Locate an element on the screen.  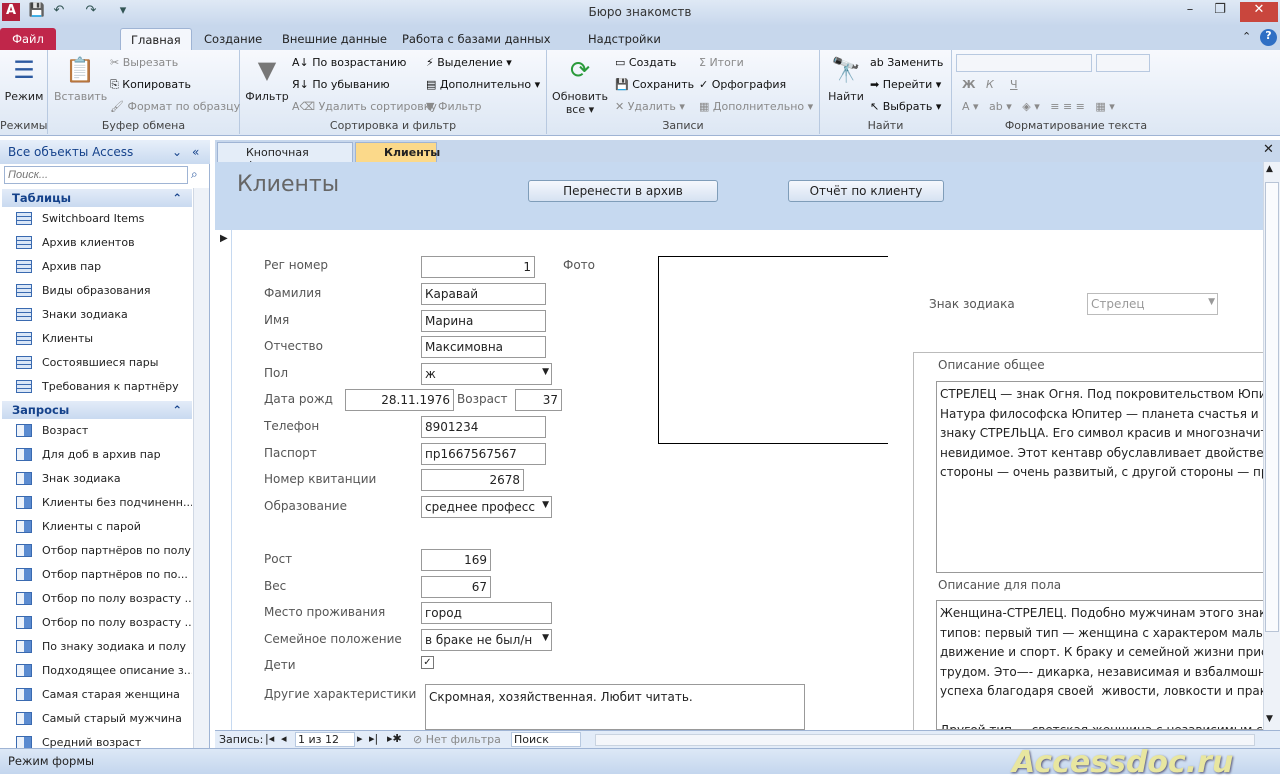
field-other: Скромная, хозяйственная. Любит читать. is located at coordinates (615, 707).